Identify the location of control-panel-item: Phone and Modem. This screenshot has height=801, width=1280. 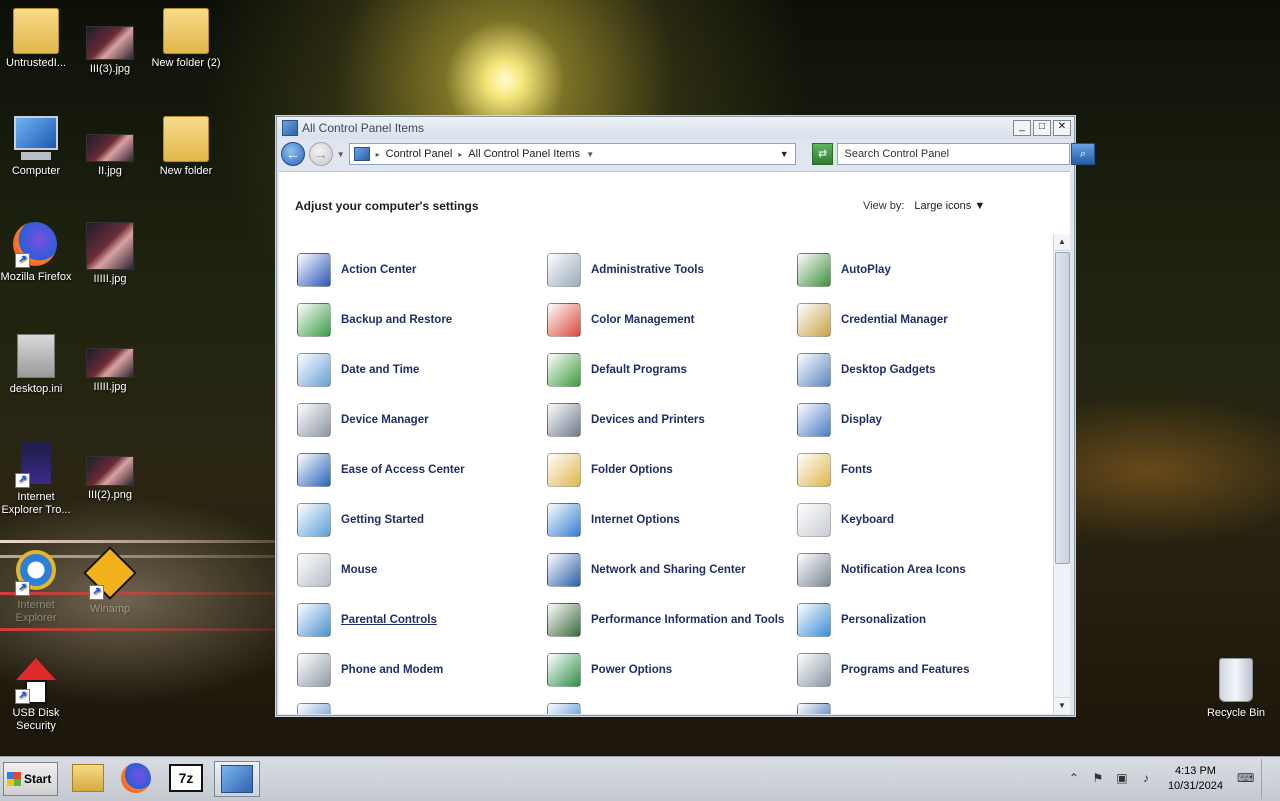
(417, 670).